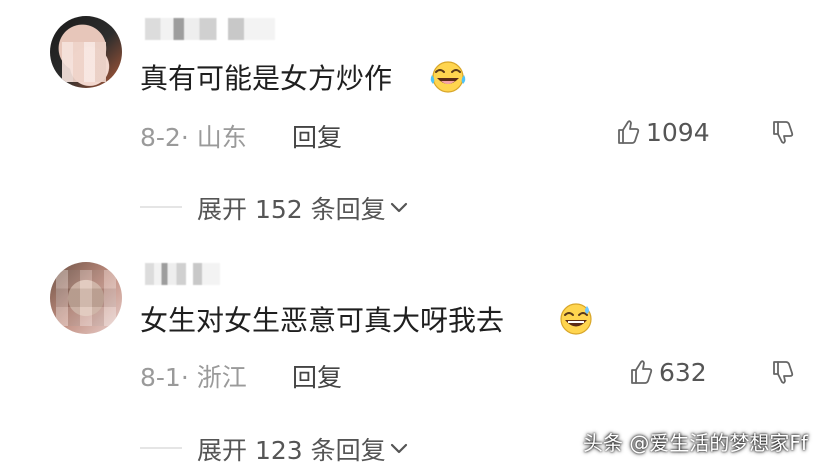 The height and width of the screenshot is (465, 834). What do you see at coordinates (291, 450) in the screenshot?
I see `expand-replies-label: 展开 123 条回复` at bounding box center [291, 450].